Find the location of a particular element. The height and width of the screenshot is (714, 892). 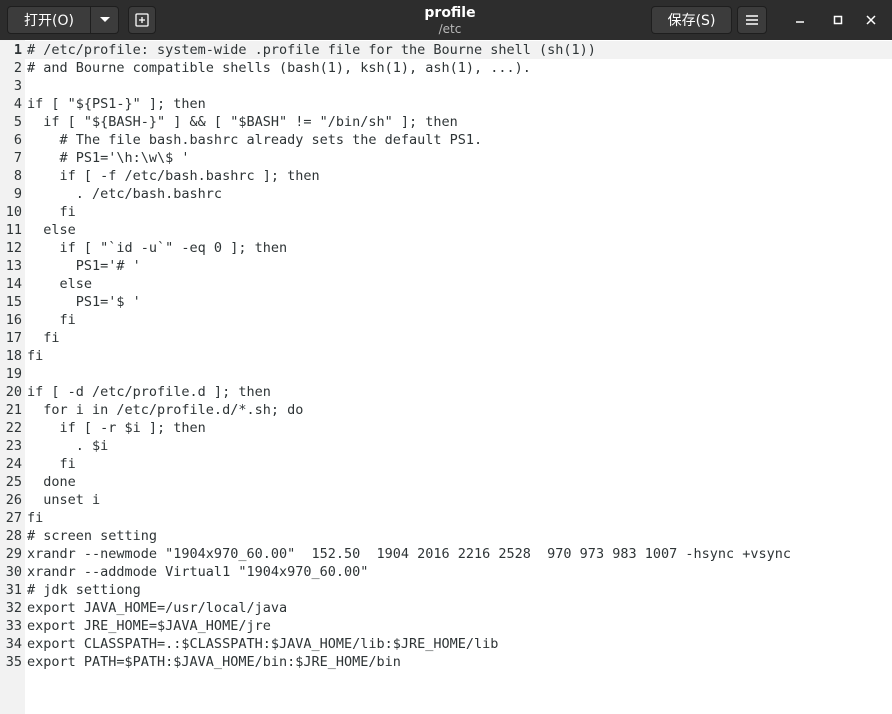

code-line: 10 fi is located at coordinates (446, 212).